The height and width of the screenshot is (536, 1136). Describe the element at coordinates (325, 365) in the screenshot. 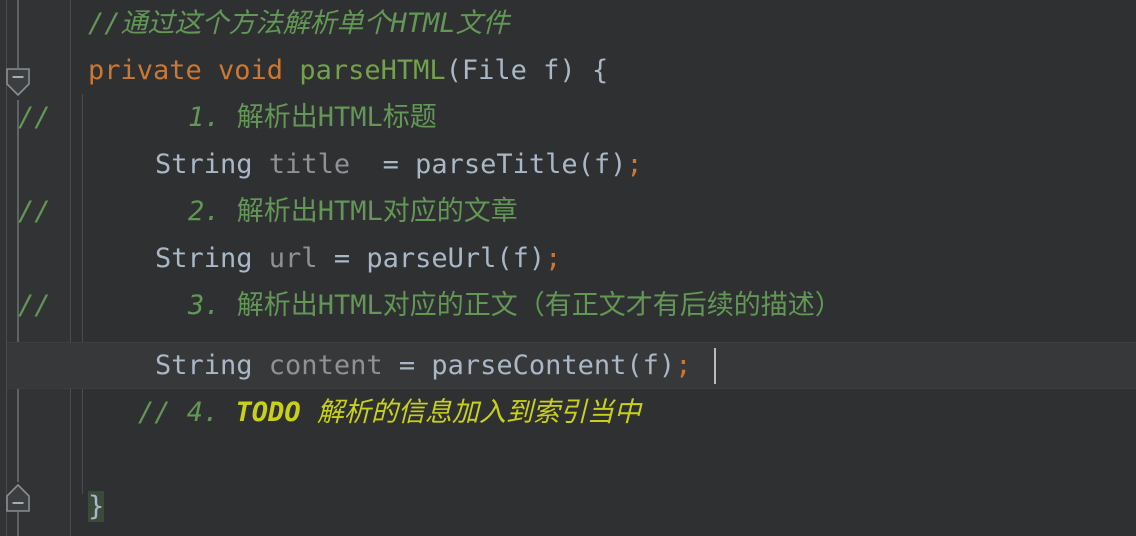

I see `code-token-local: content` at that location.